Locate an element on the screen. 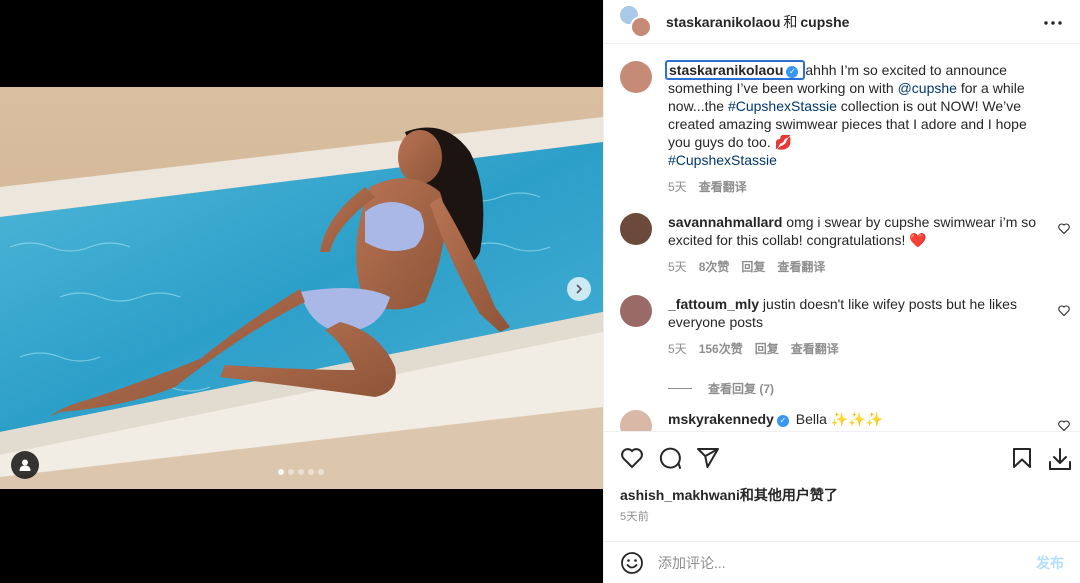  chevron-right-icon is located at coordinates (579, 289).